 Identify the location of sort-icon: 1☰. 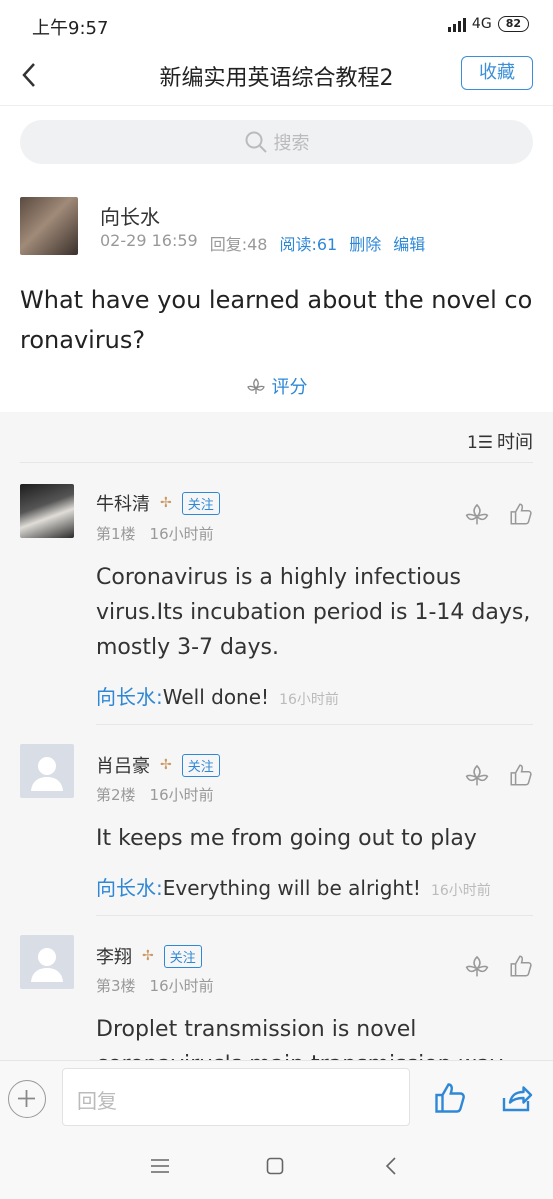
(479, 443).